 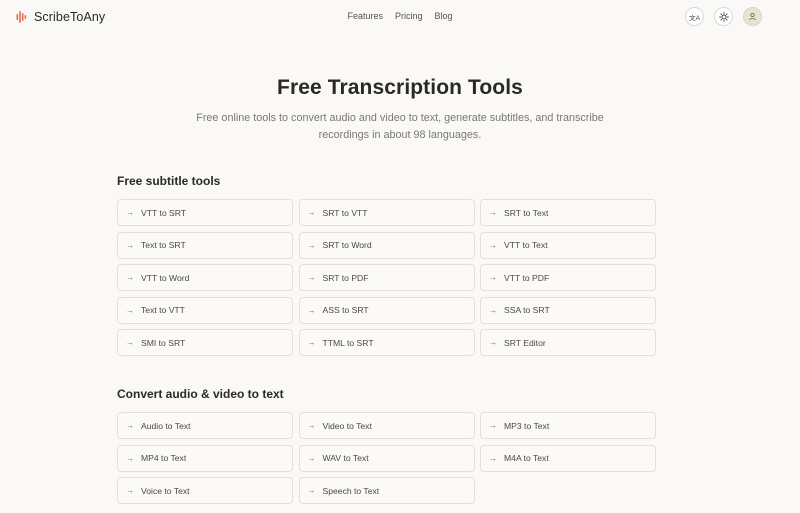 What do you see at coordinates (200, 394) in the screenshot?
I see `section-title-audio-video: Convert audio & video to text` at bounding box center [200, 394].